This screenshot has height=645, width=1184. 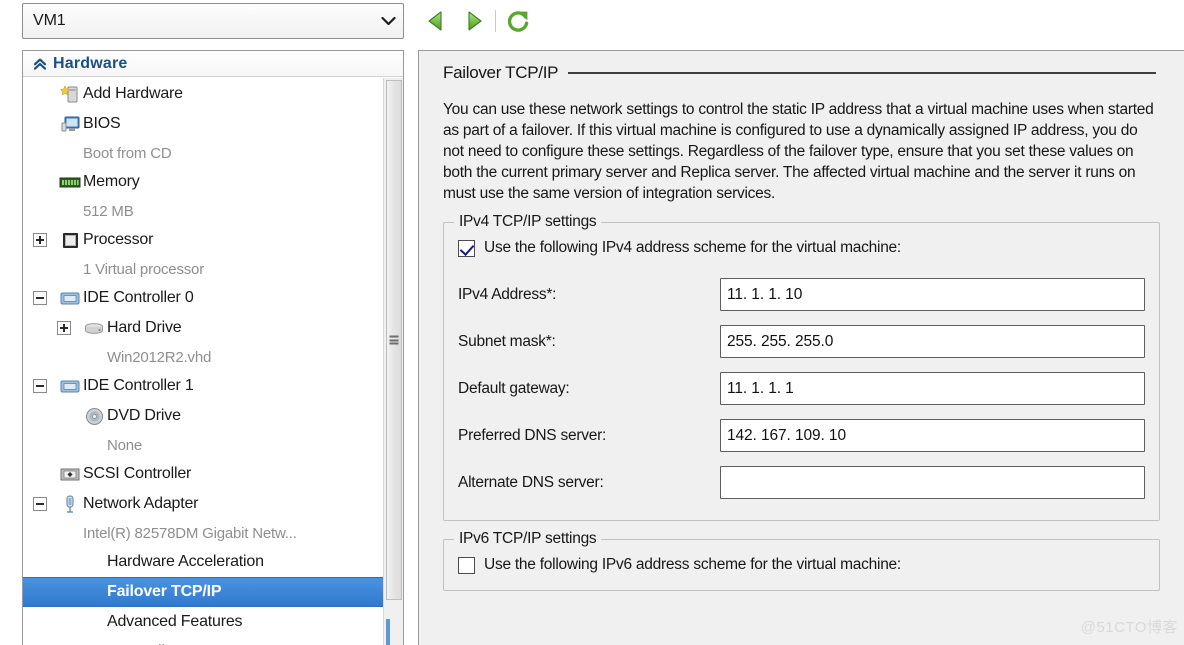 What do you see at coordinates (213, 474) in the screenshot?
I see `sidebar-item-scsi-controller: SCSI Controller` at bounding box center [213, 474].